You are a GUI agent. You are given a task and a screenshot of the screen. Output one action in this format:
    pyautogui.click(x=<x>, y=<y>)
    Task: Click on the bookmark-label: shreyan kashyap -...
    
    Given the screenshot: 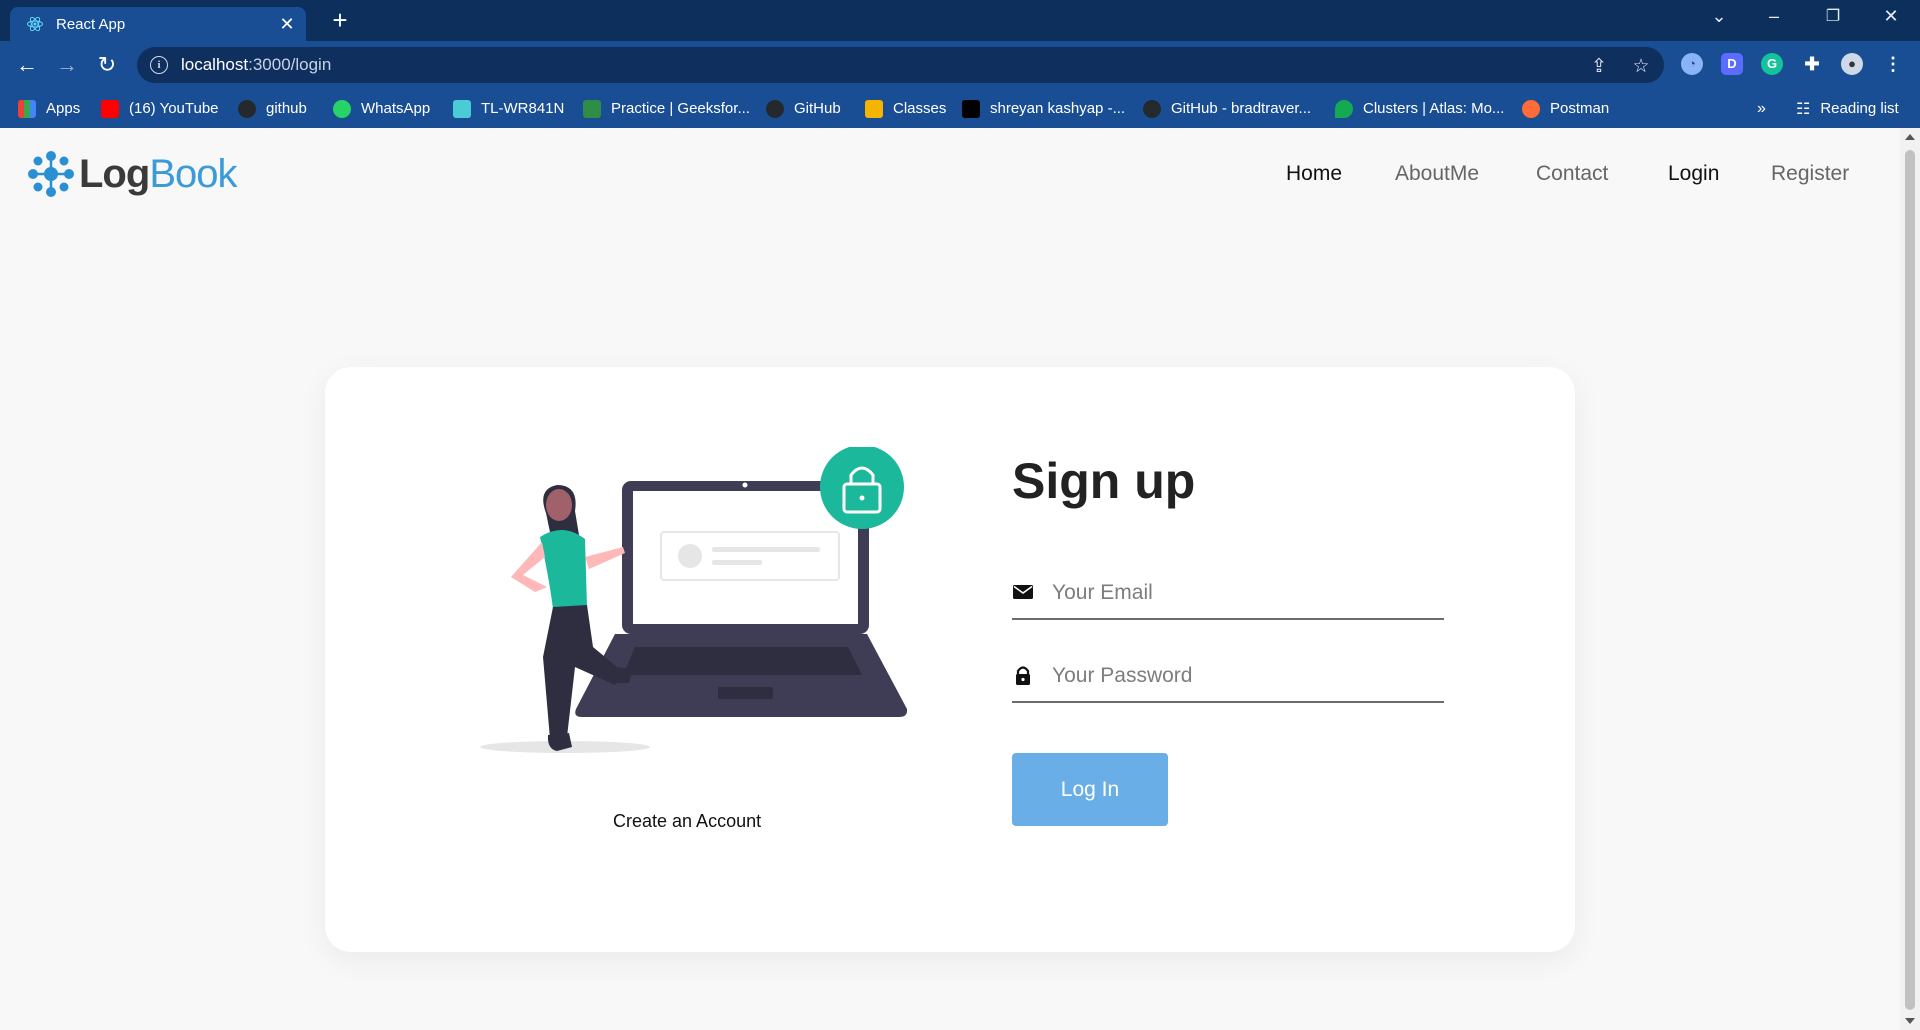 What is the action you would take?
    pyautogui.click(x=1058, y=108)
    